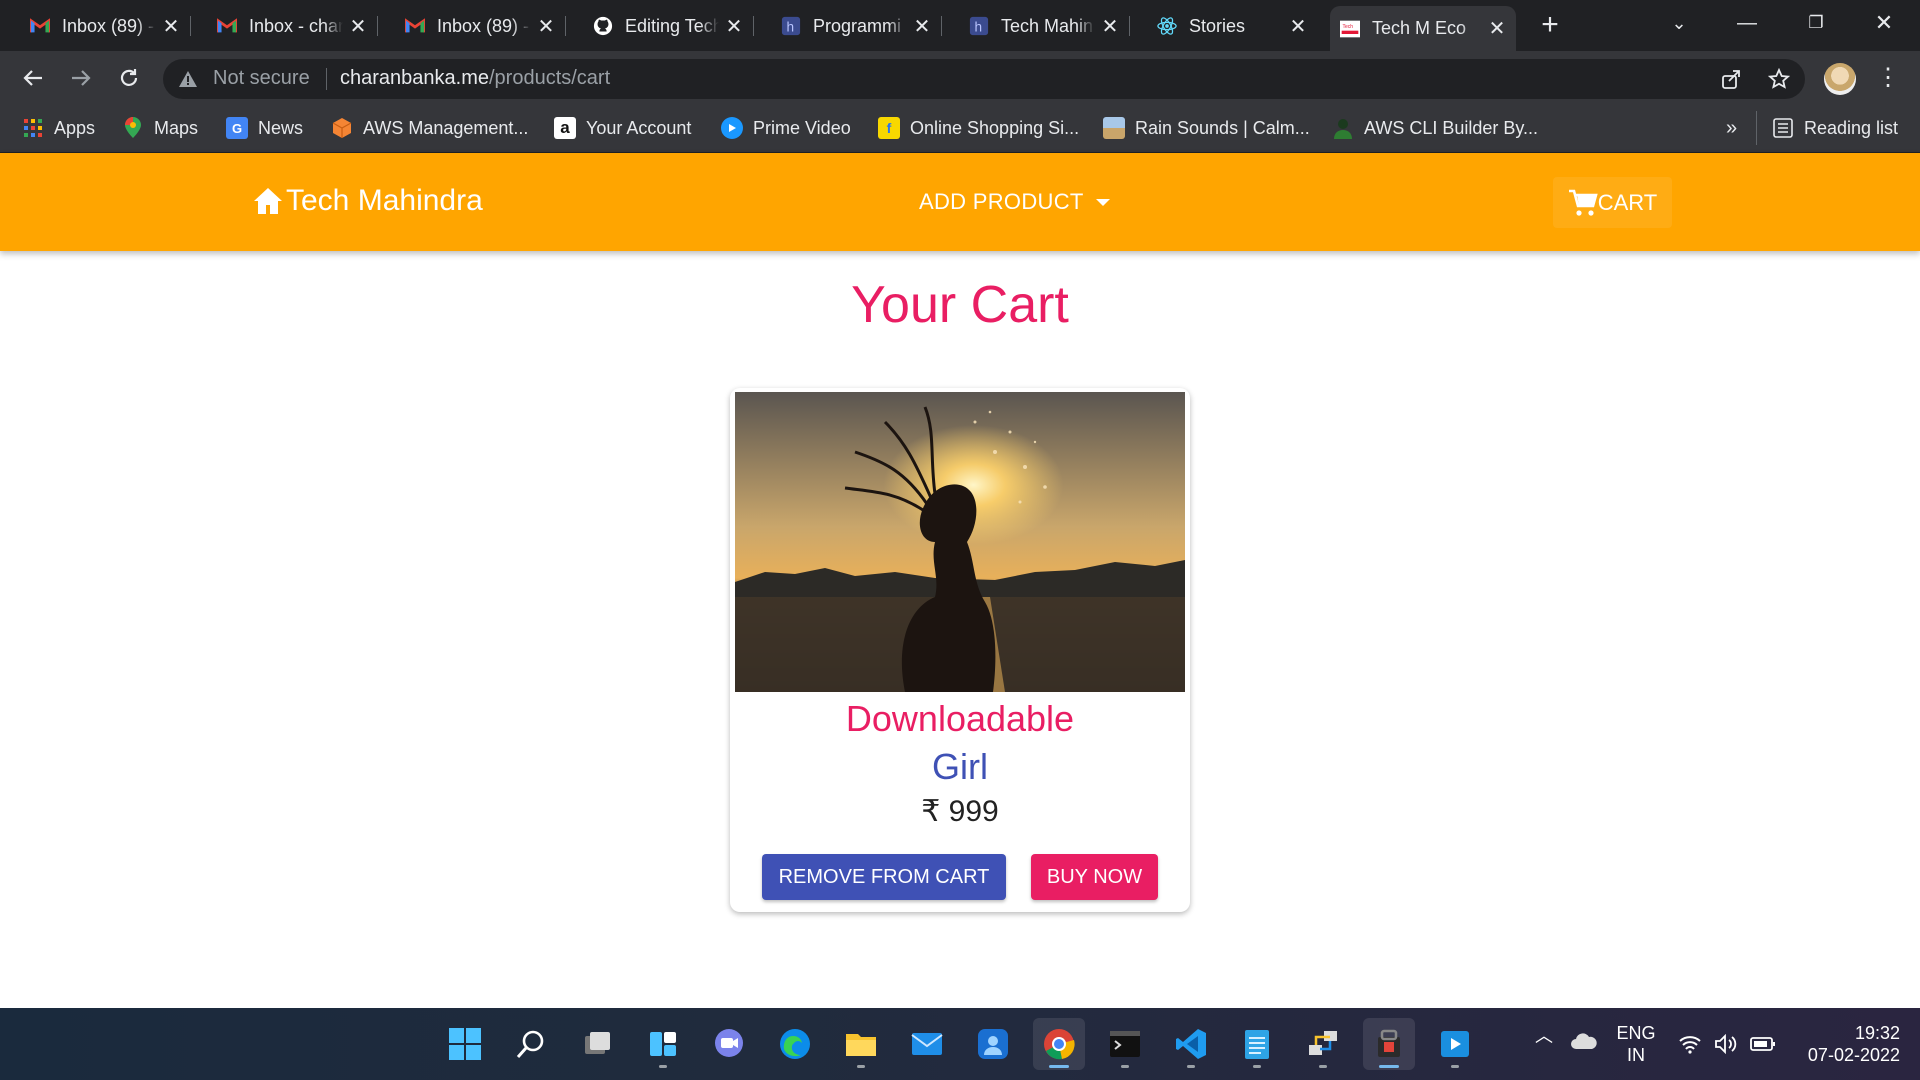 Image resolution: width=1920 pixels, height=1080 pixels. I want to click on vscode-icon, so click(1191, 1044).